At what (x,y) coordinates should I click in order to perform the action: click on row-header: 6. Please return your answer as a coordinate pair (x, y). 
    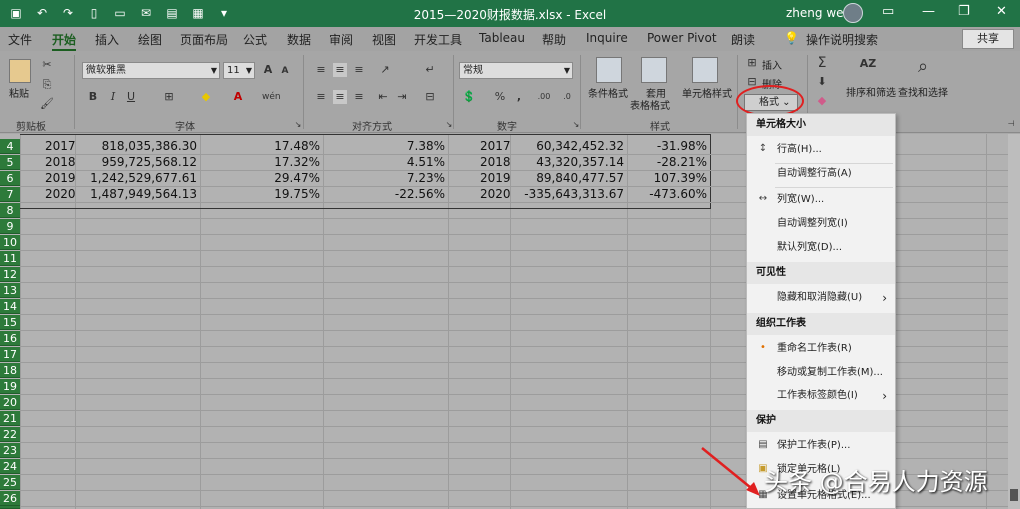
    Looking at the image, I should click on (10, 178).